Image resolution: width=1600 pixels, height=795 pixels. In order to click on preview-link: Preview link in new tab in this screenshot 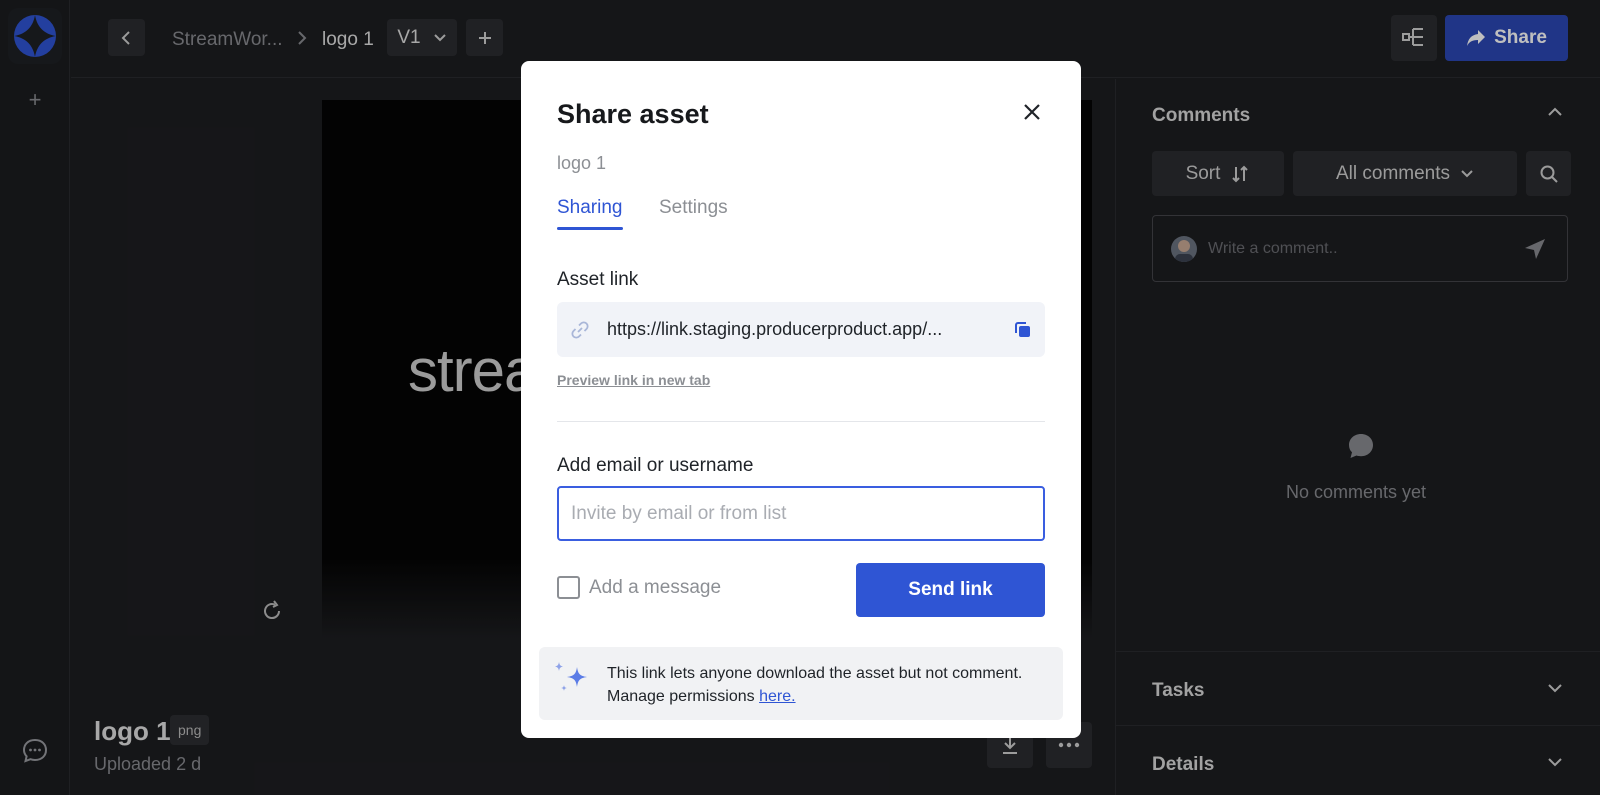, I will do `click(633, 380)`.